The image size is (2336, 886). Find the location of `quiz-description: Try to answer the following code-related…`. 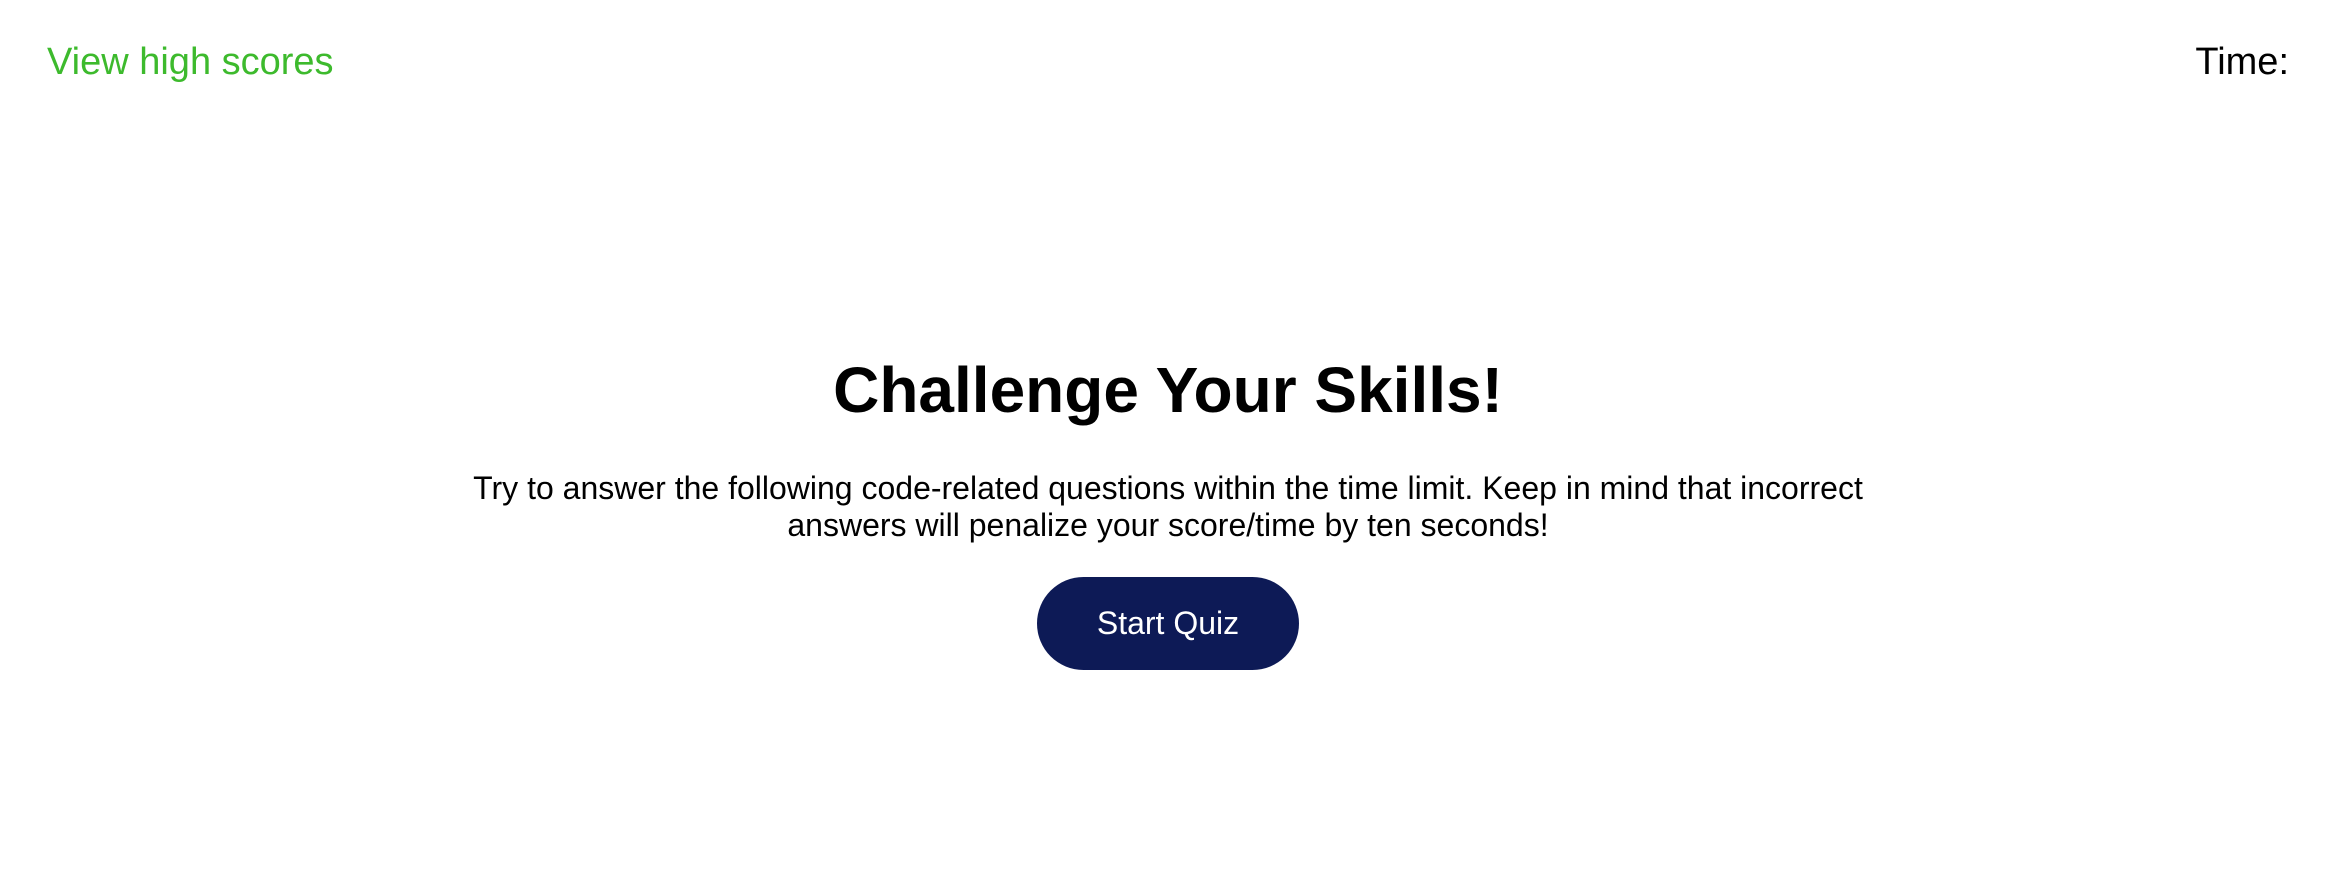

quiz-description: Try to answer the following code-related… is located at coordinates (1168, 506).